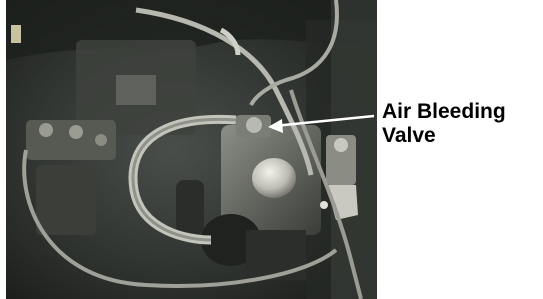  What do you see at coordinates (444, 124) in the screenshot?
I see `air-bleeding-valve-label: Air Bleeding Valve` at bounding box center [444, 124].